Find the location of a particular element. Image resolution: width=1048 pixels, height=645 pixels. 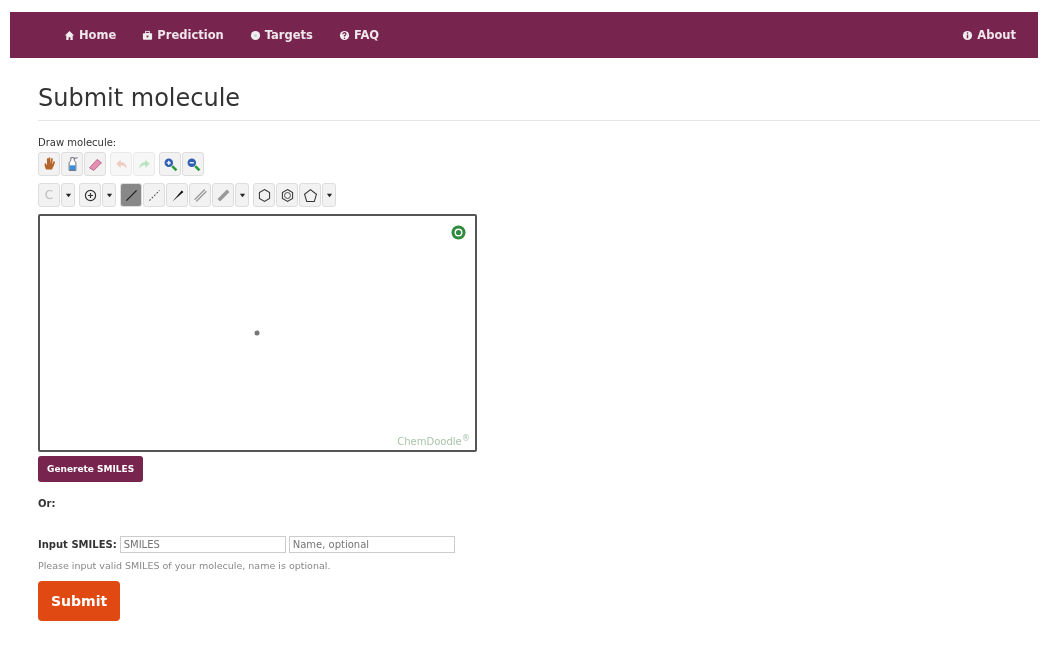

briefcase-icon is located at coordinates (148, 35).